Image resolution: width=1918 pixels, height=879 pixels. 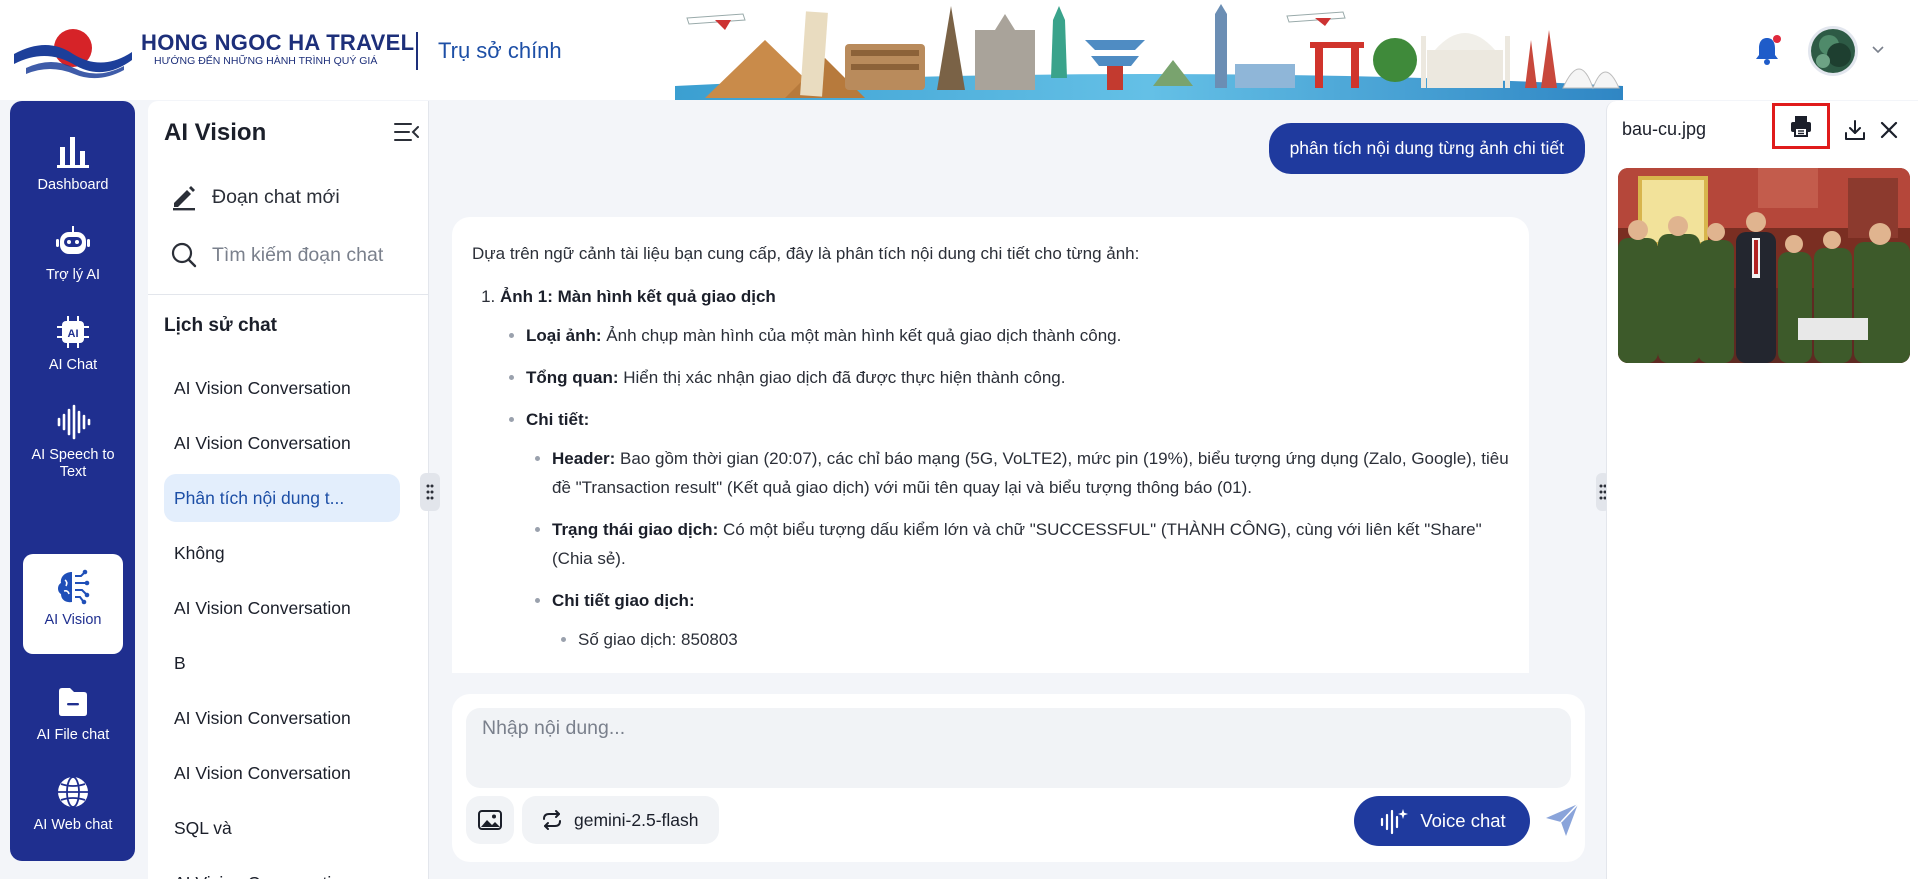 I want to click on nav-label: AI Web chat, so click(x=73, y=825).